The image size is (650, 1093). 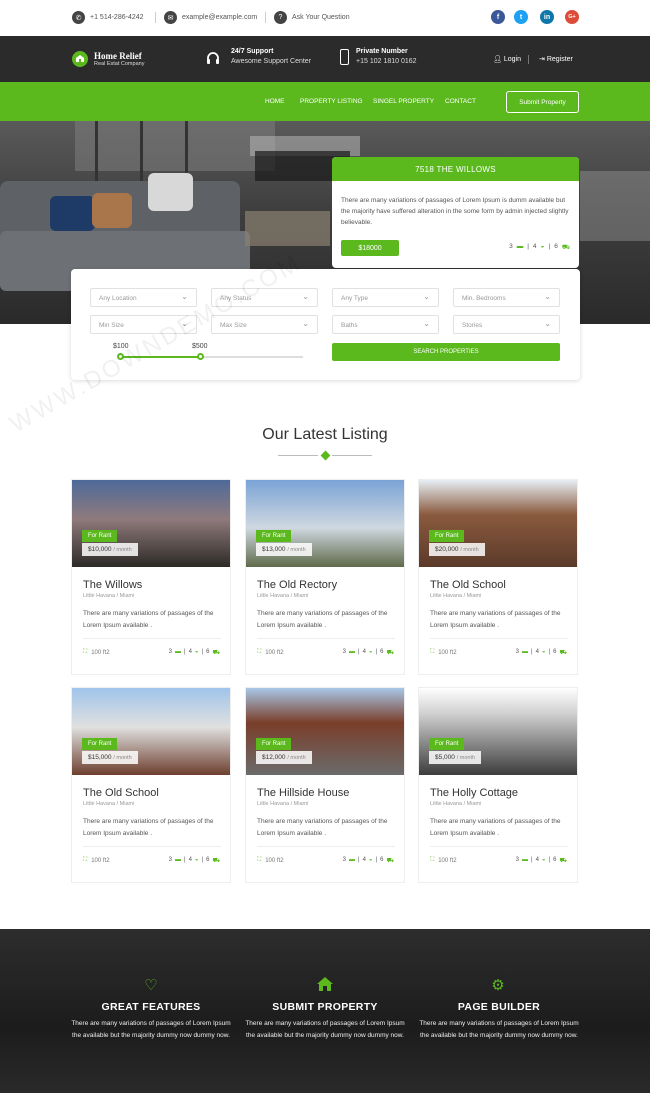 I want to click on nav-home: HOME, so click(x=275, y=101).